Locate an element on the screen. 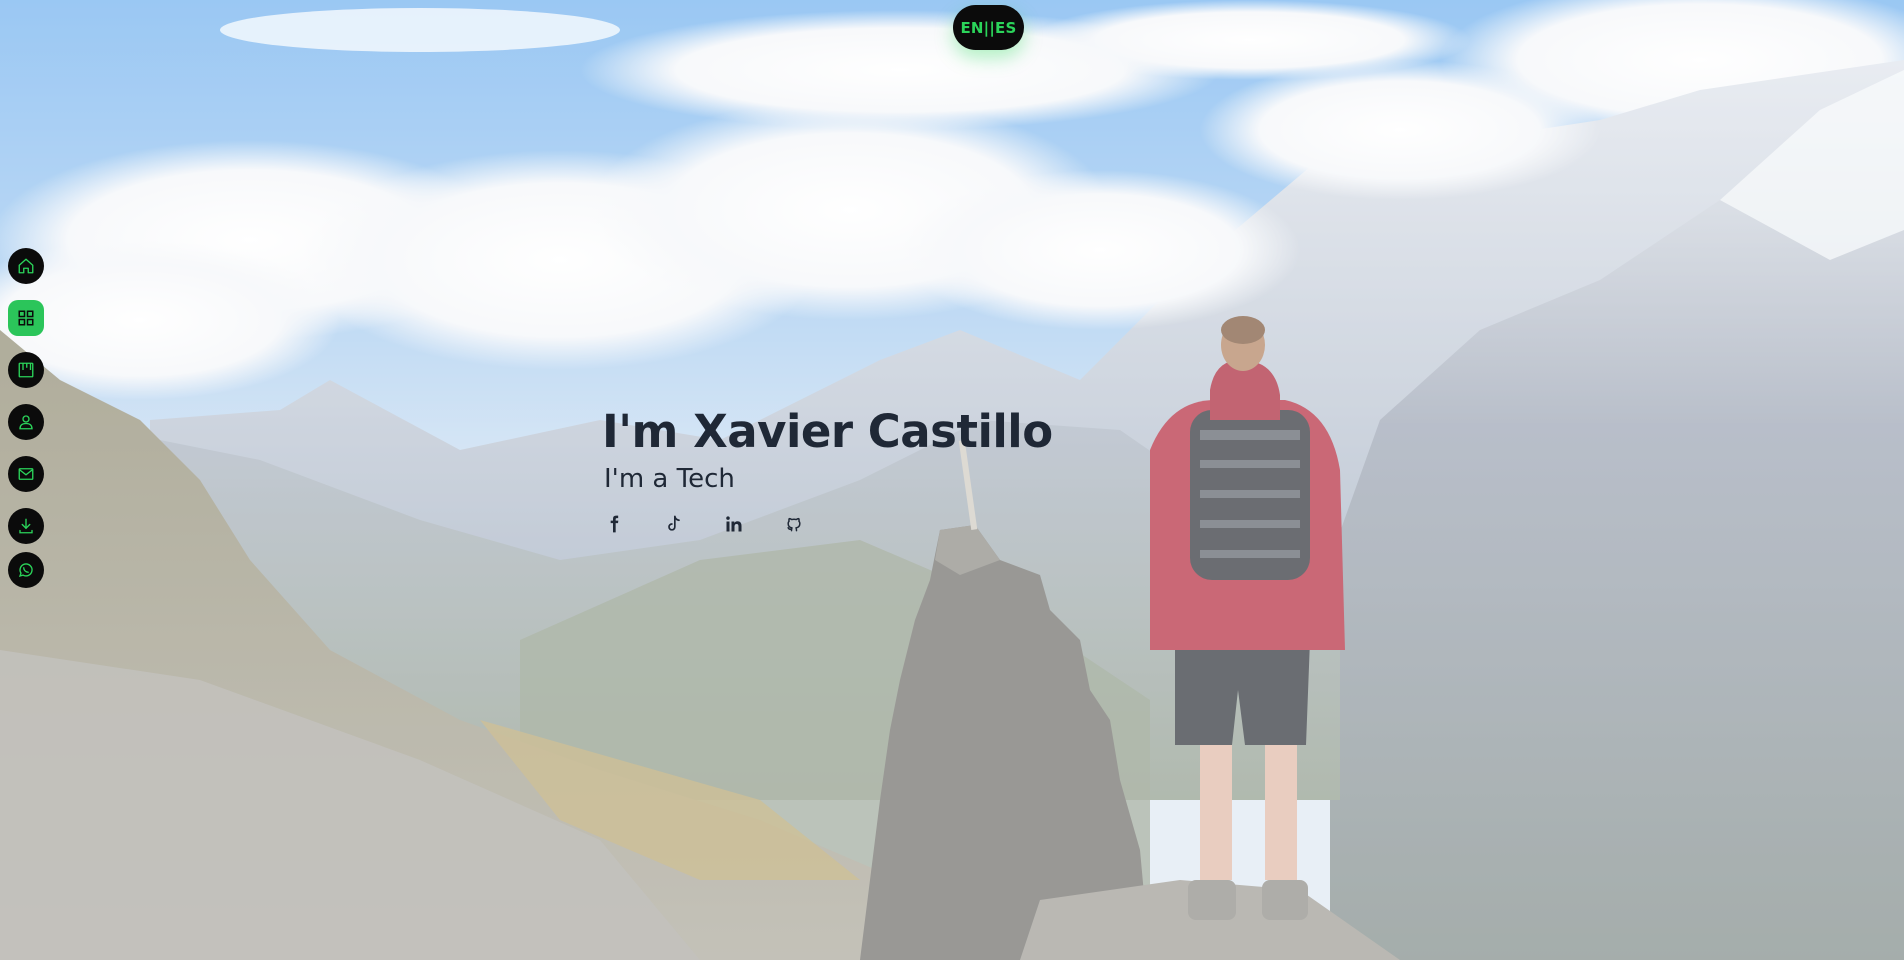 This screenshot has height=960, width=1904. nav-whatsapp-button is located at coordinates (26, 570).